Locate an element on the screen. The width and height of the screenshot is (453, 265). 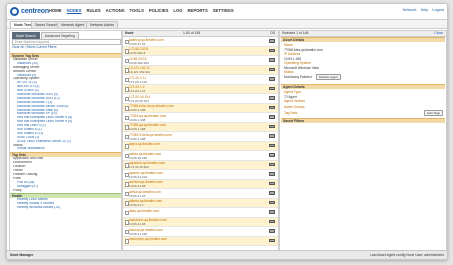
node-row: 77059-9-beta.qa.ibeatlm.com 10.69.1.188 is located at coordinates (200, 137).